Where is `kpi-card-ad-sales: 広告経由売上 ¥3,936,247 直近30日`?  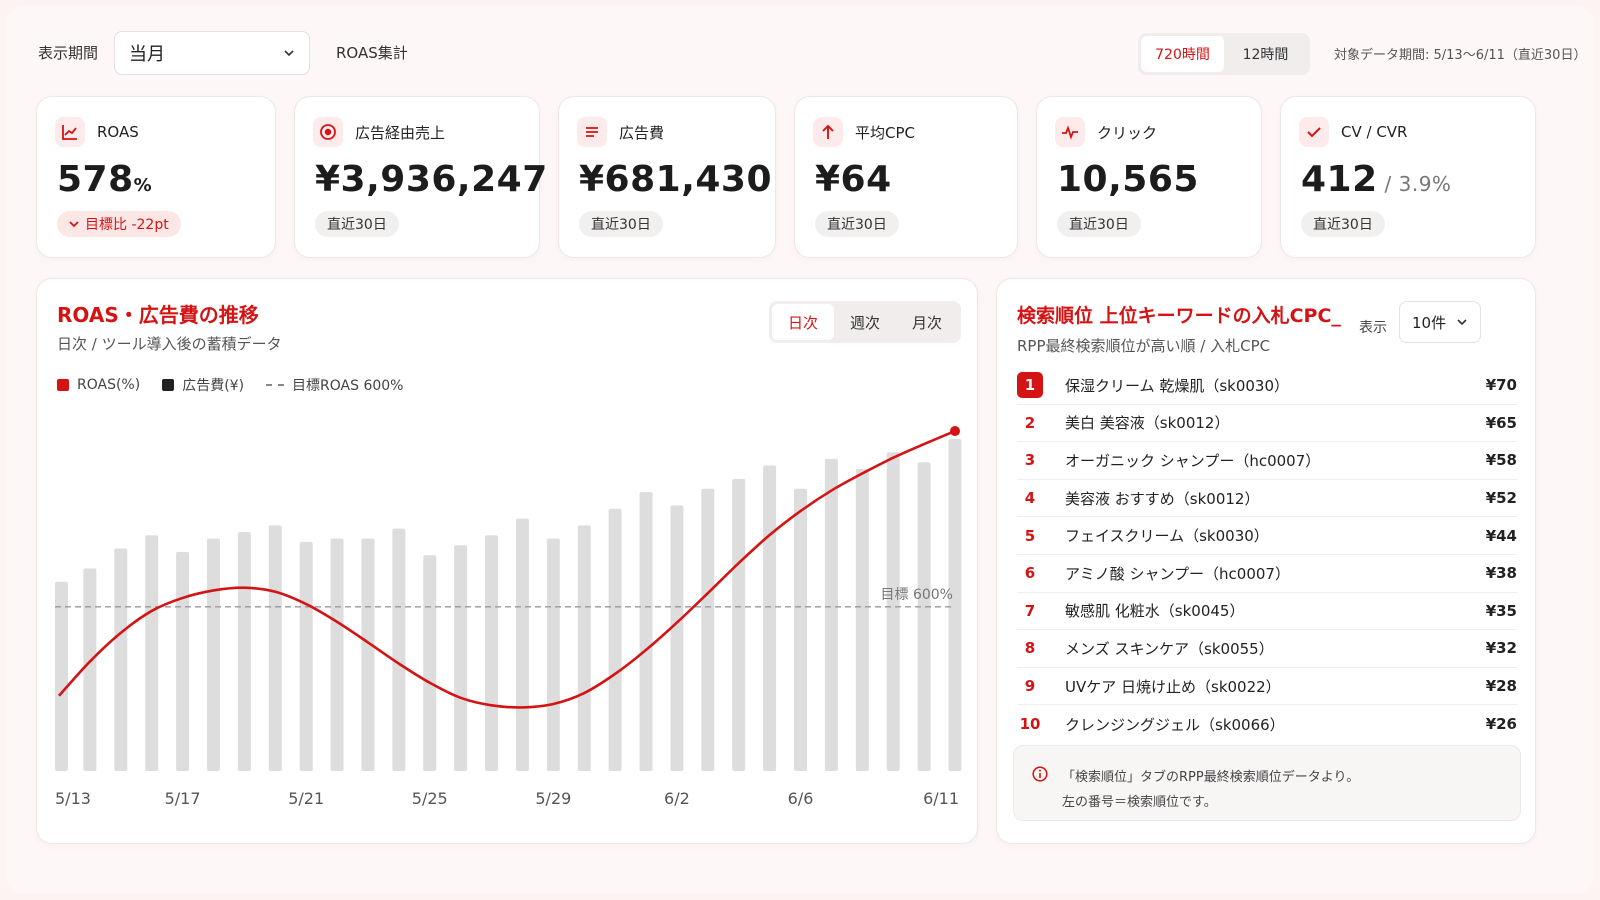 kpi-card-ad-sales: 広告経由売上 ¥3,936,247 直近30日 is located at coordinates (420, 177).